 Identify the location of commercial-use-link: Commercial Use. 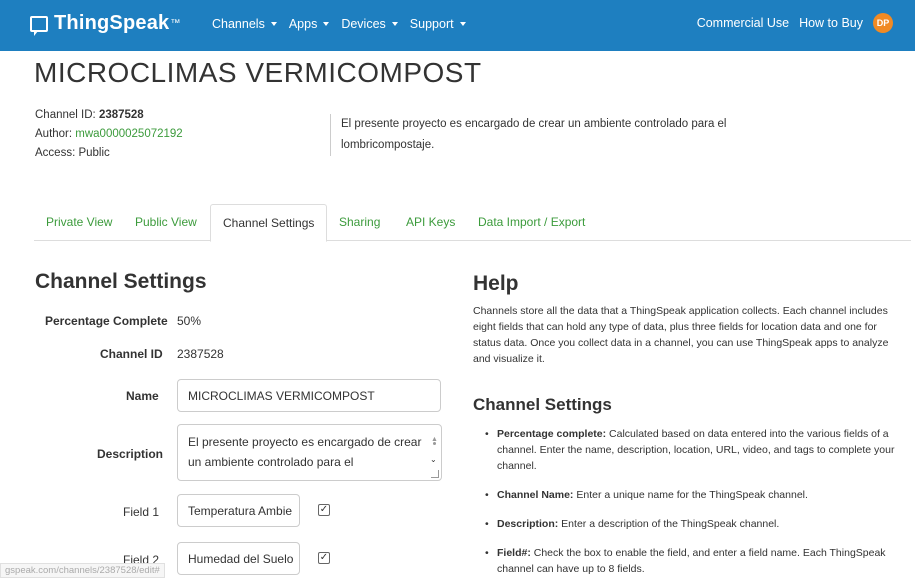
(743, 23).